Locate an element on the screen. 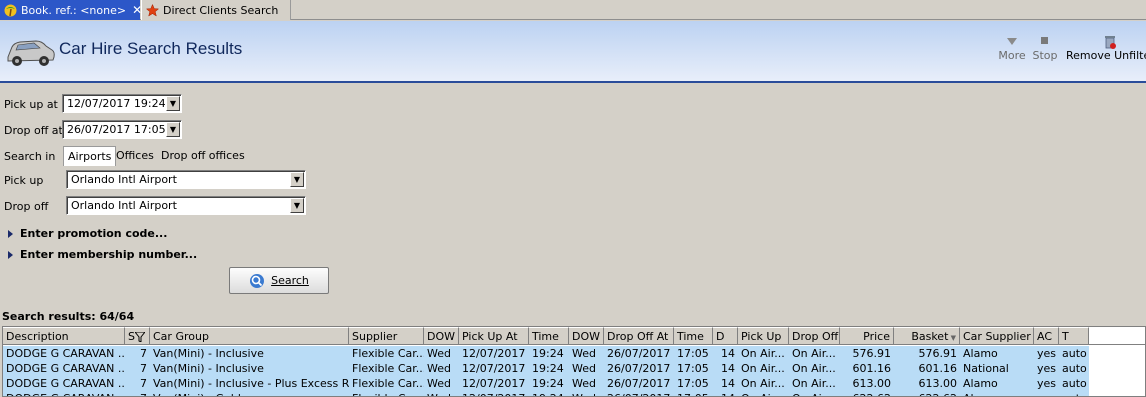 Image resolution: width=1146 pixels, height=397 pixels. tab-booking-ref: Book. ref.: <none> ✕ is located at coordinates (71, 10).